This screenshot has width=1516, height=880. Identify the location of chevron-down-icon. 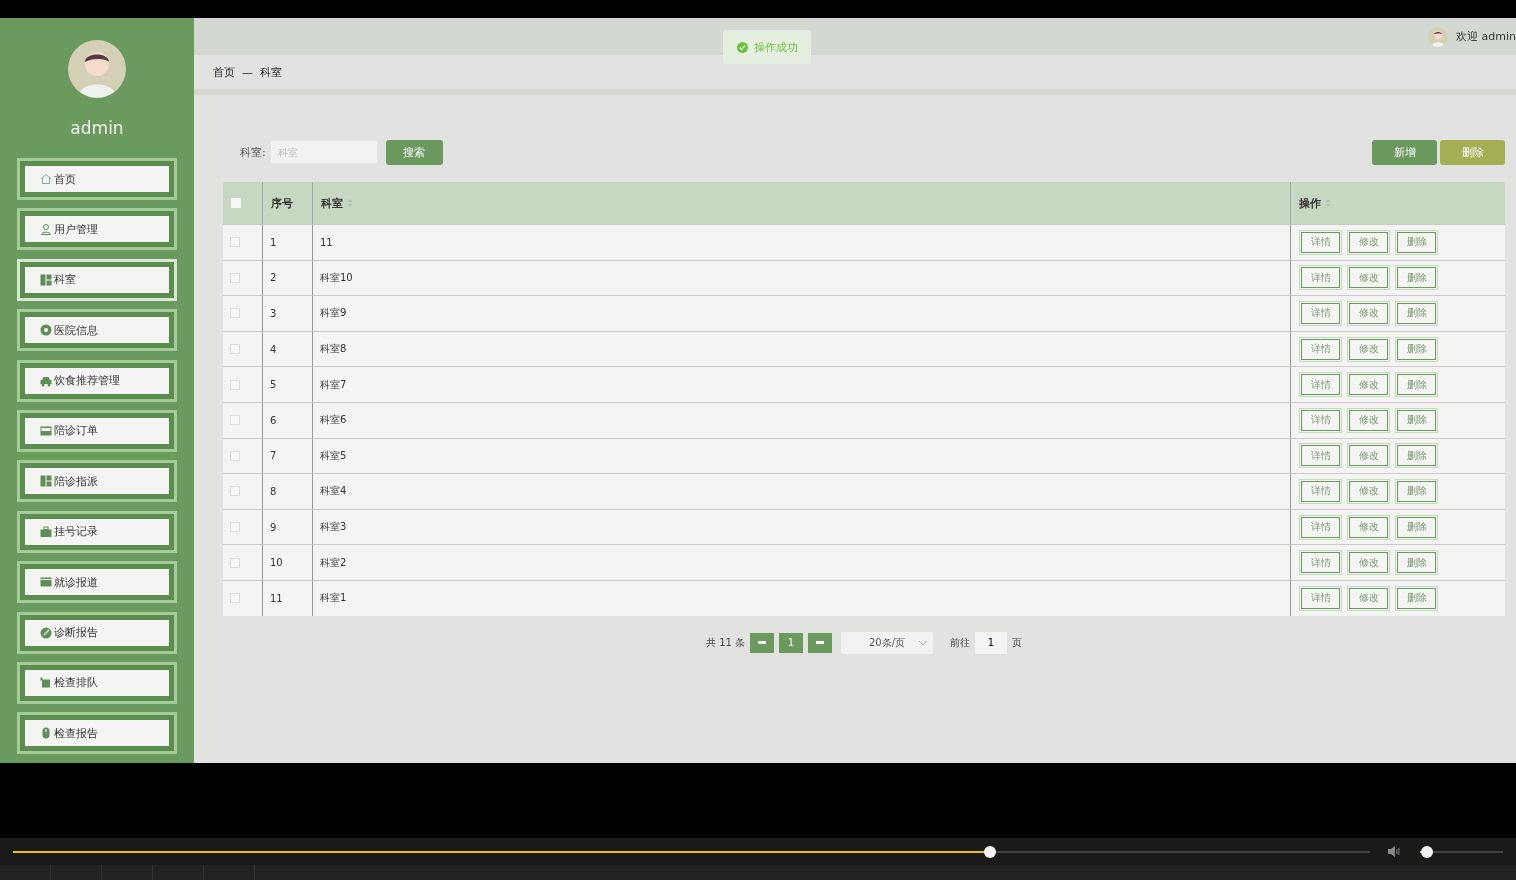
(923, 643).